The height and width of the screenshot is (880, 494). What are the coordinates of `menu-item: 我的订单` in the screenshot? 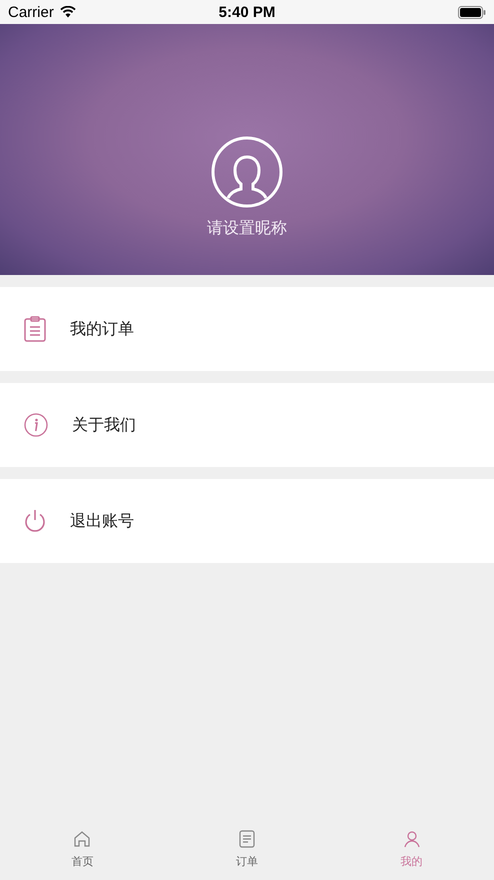 It's located at (247, 329).